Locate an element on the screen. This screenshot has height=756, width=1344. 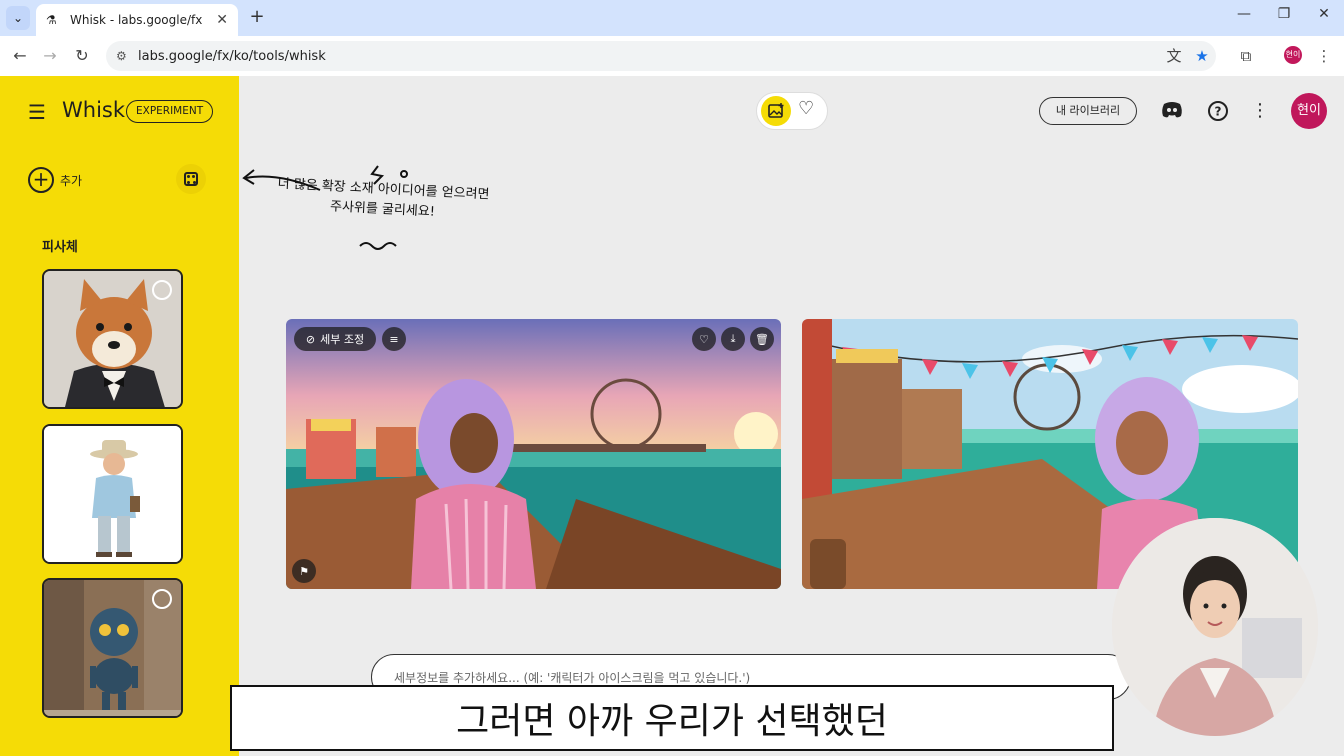
help-icon: ? is located at coordinates (1218, 112).